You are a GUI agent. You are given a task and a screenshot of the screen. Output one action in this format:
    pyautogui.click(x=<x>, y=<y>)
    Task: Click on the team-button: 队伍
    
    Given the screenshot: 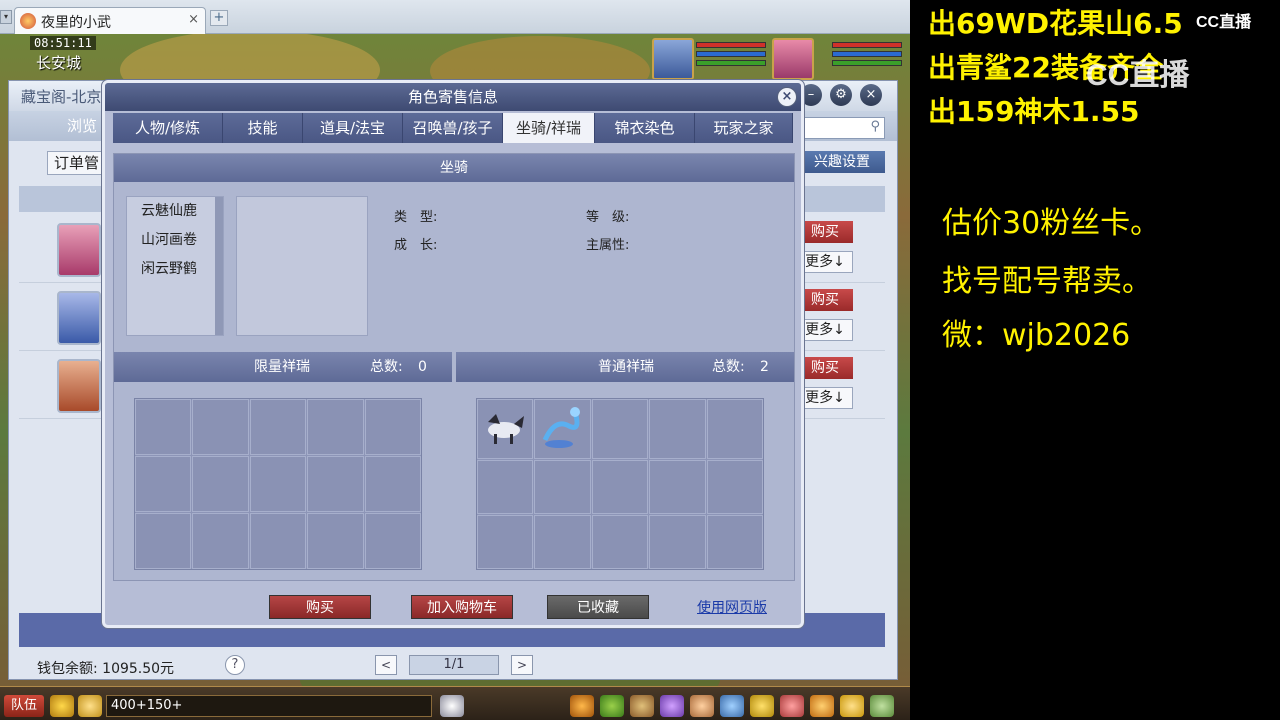 What is the action you would take?
    pyautogui.click(x=24, y=706)
    